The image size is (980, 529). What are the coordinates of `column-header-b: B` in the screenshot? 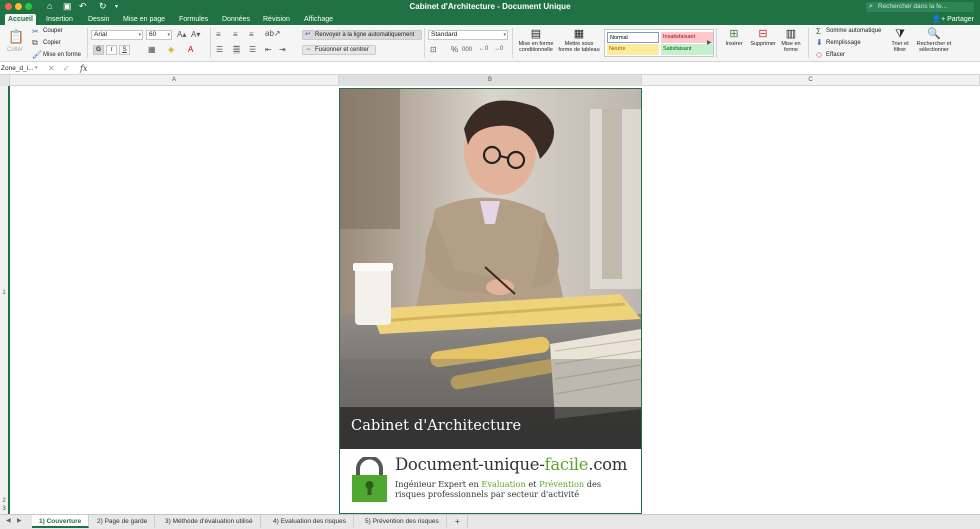 It's located at (490, 80).